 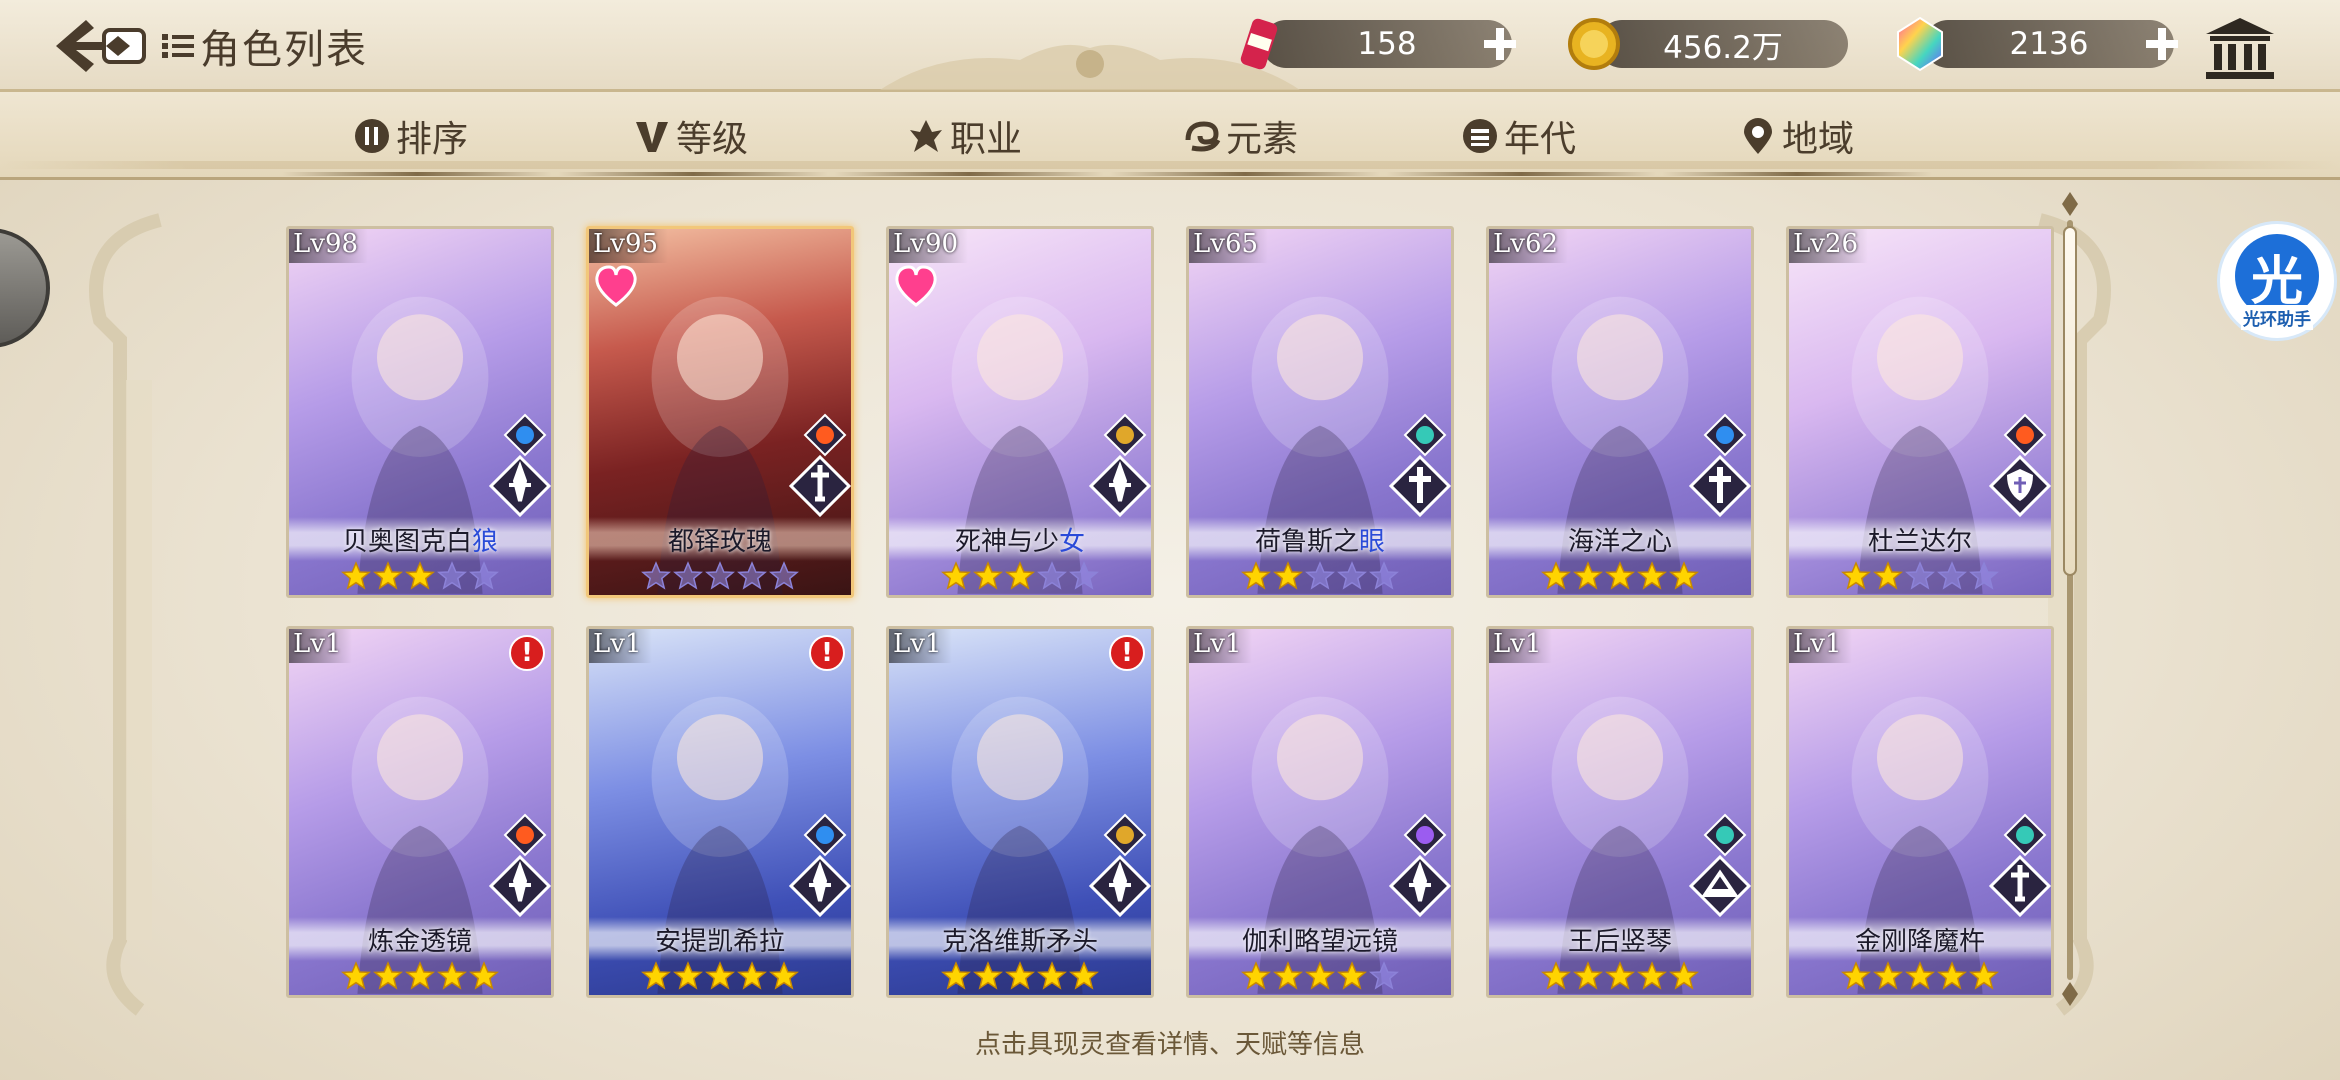 I want to click on tab-level: 等级, so click(x=690, y=136).